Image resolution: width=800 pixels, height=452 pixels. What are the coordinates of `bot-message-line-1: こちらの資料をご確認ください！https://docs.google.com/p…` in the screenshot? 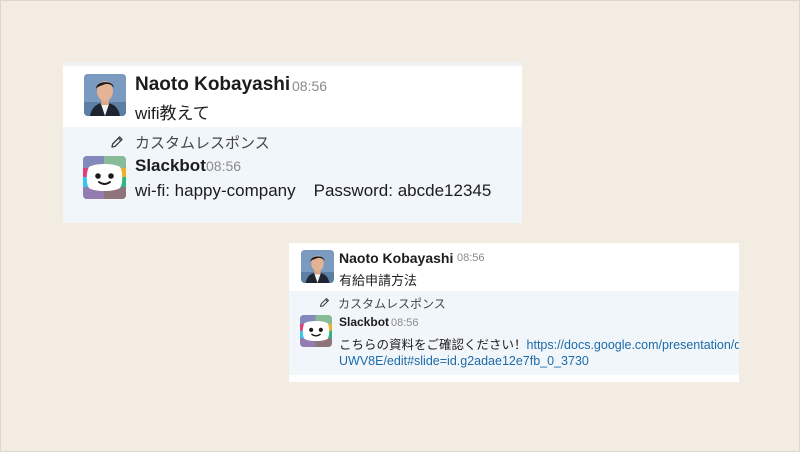 It's located at (539, 343).